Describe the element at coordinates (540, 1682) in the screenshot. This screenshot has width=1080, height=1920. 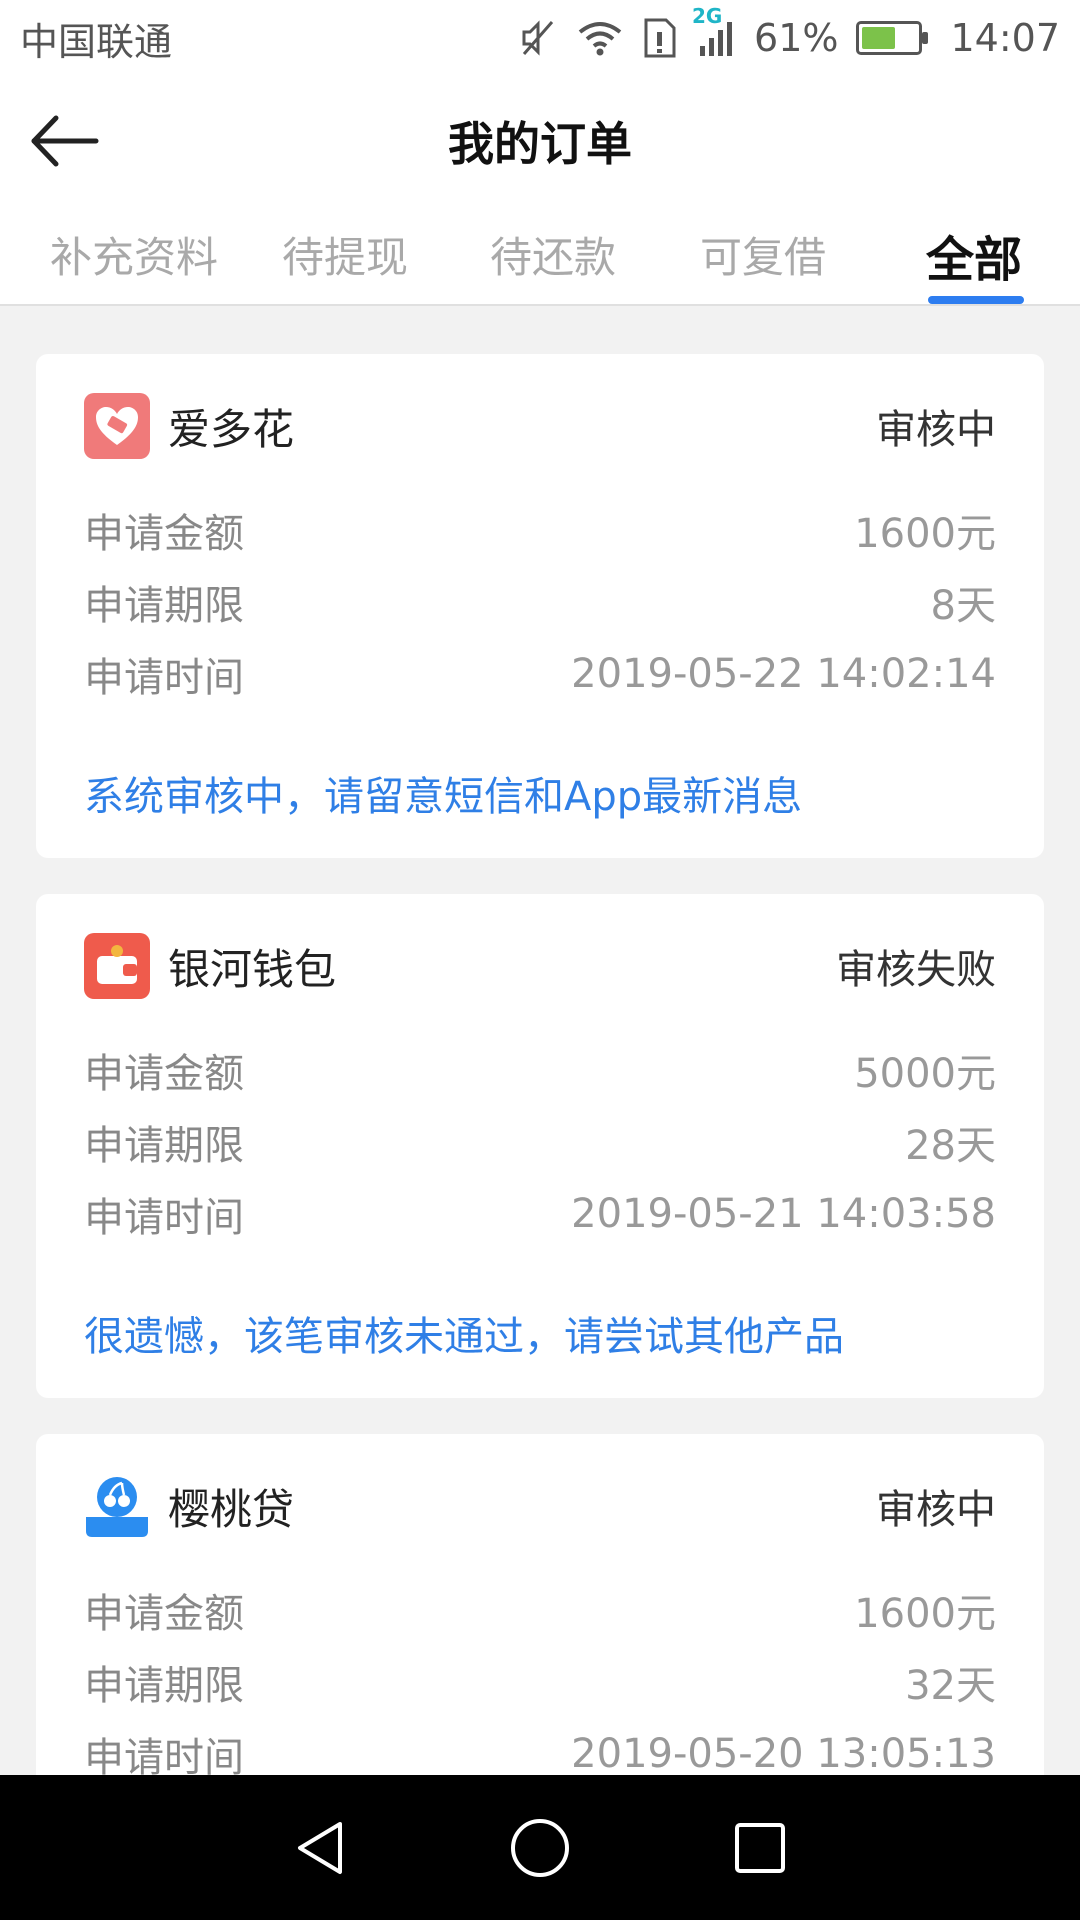
I see `term-row: 申请期限 32天` at that location.